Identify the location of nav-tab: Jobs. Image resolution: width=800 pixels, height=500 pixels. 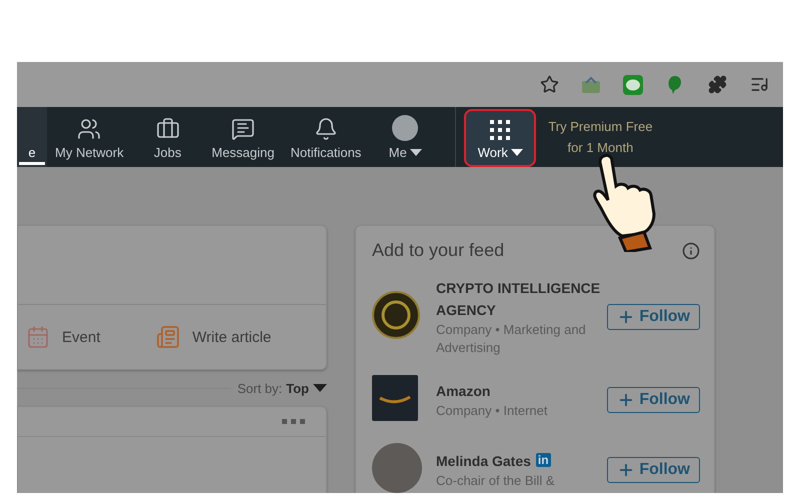
(168, 137).